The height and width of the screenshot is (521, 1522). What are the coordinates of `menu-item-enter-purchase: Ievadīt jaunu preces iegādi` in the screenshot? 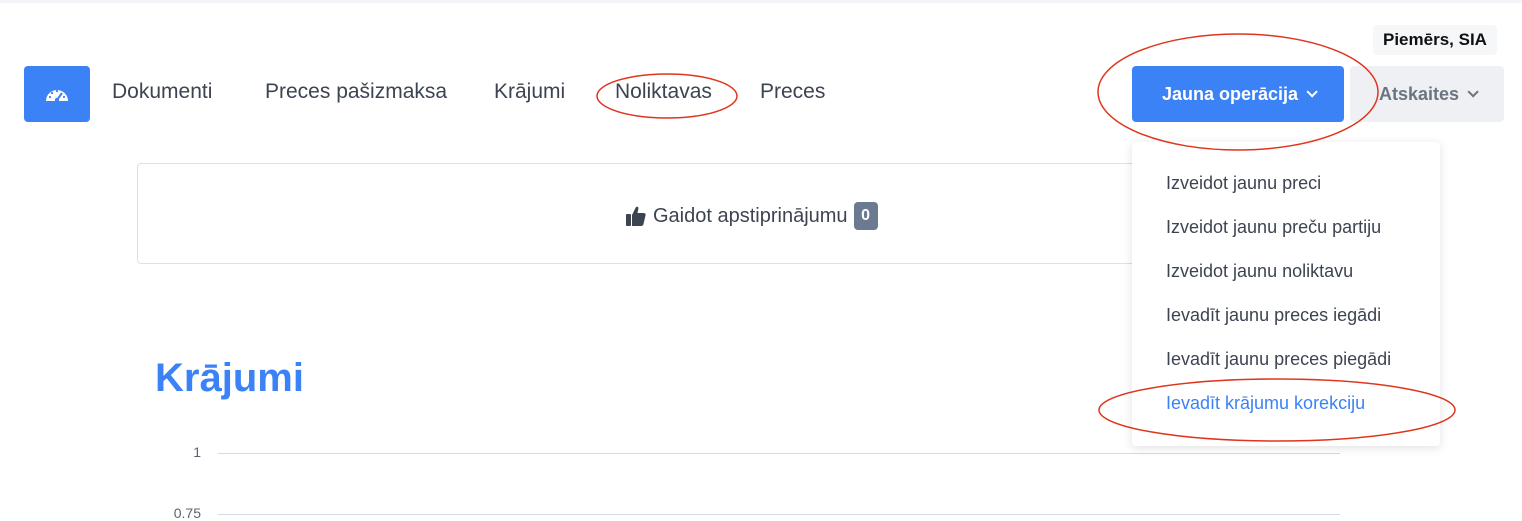 It's located at (1273, 315).